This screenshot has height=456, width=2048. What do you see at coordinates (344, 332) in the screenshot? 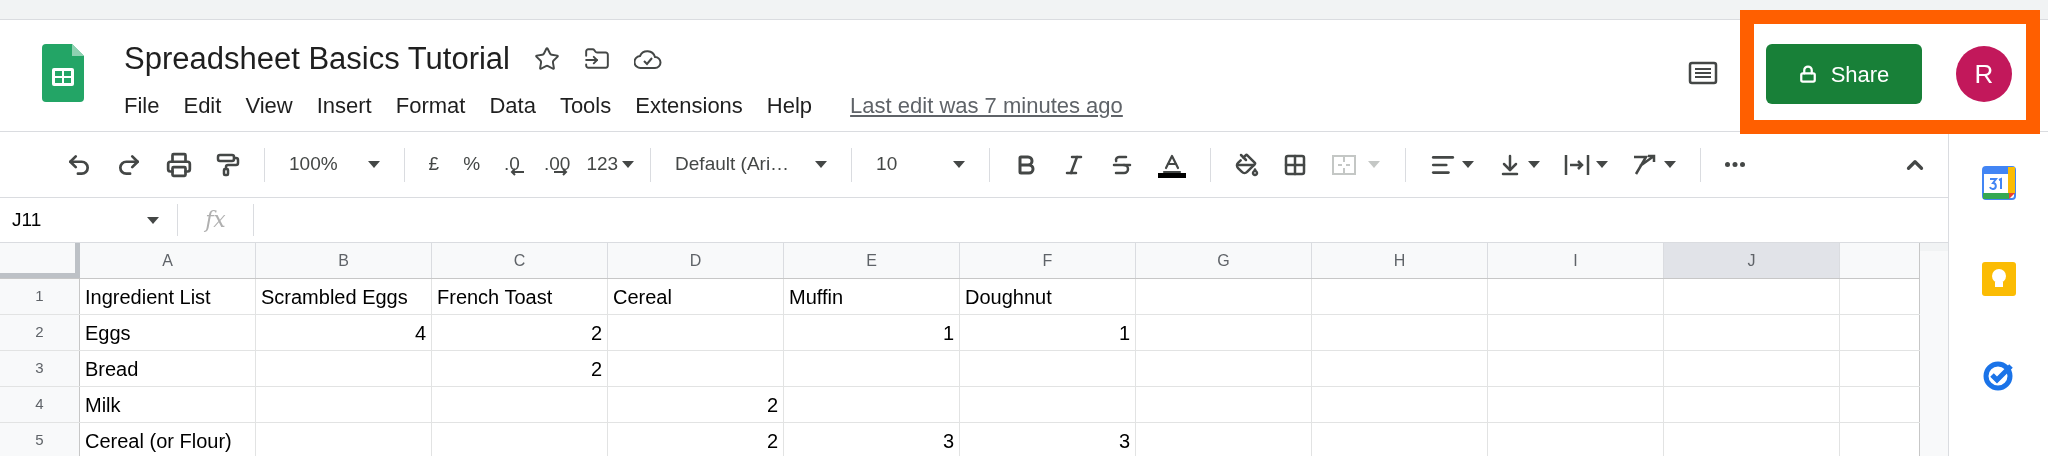
I see `table-cell: 4` at bounding box center [344, 332].